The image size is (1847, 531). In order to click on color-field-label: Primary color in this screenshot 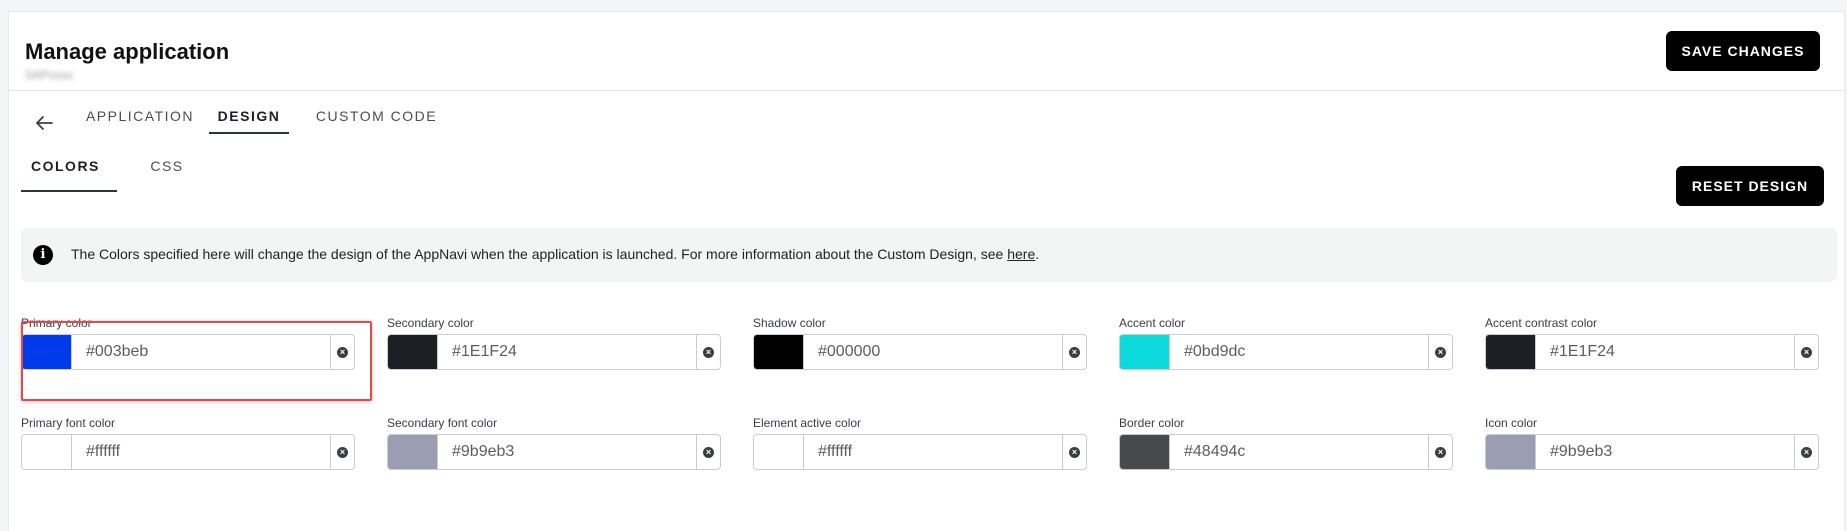, I will do `click(56, 323)`.